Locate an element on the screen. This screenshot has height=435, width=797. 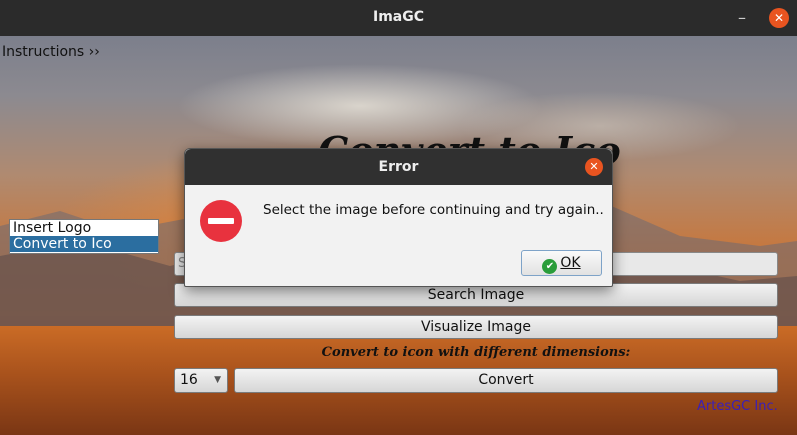
window-close-icon: ✕ is located at coordinates (779, 18).